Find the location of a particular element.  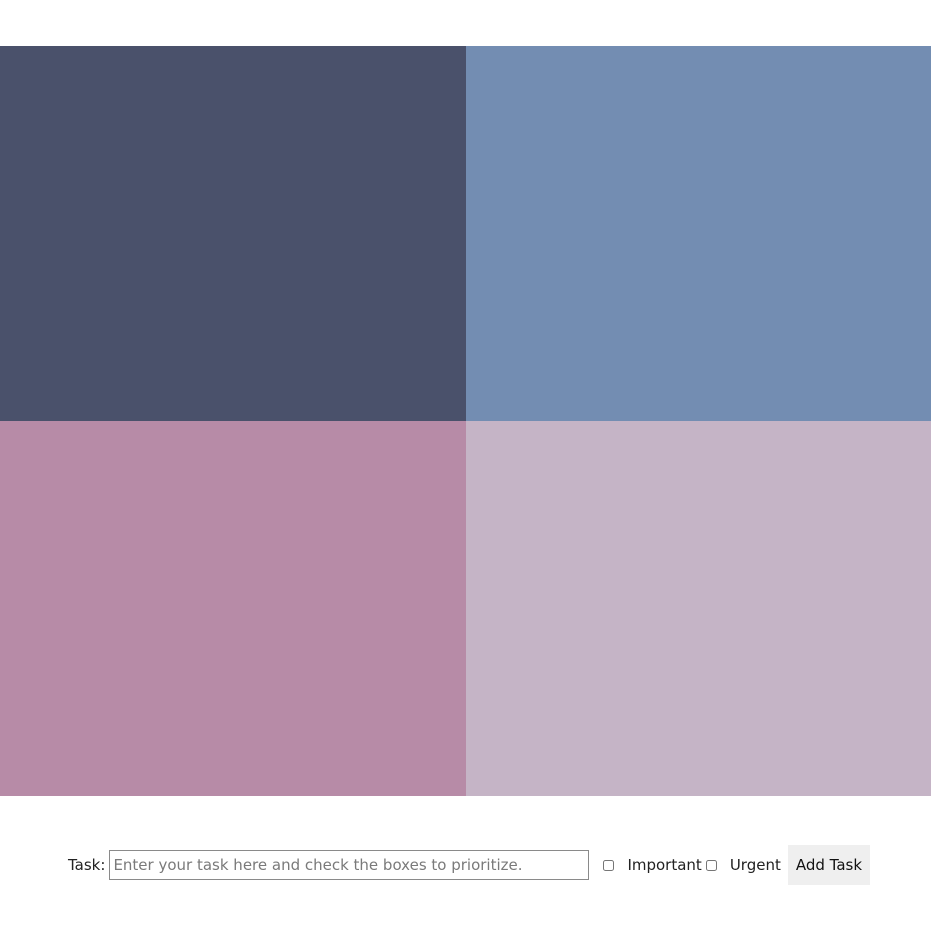

important-label: Important is located at coordinates (664, 865).